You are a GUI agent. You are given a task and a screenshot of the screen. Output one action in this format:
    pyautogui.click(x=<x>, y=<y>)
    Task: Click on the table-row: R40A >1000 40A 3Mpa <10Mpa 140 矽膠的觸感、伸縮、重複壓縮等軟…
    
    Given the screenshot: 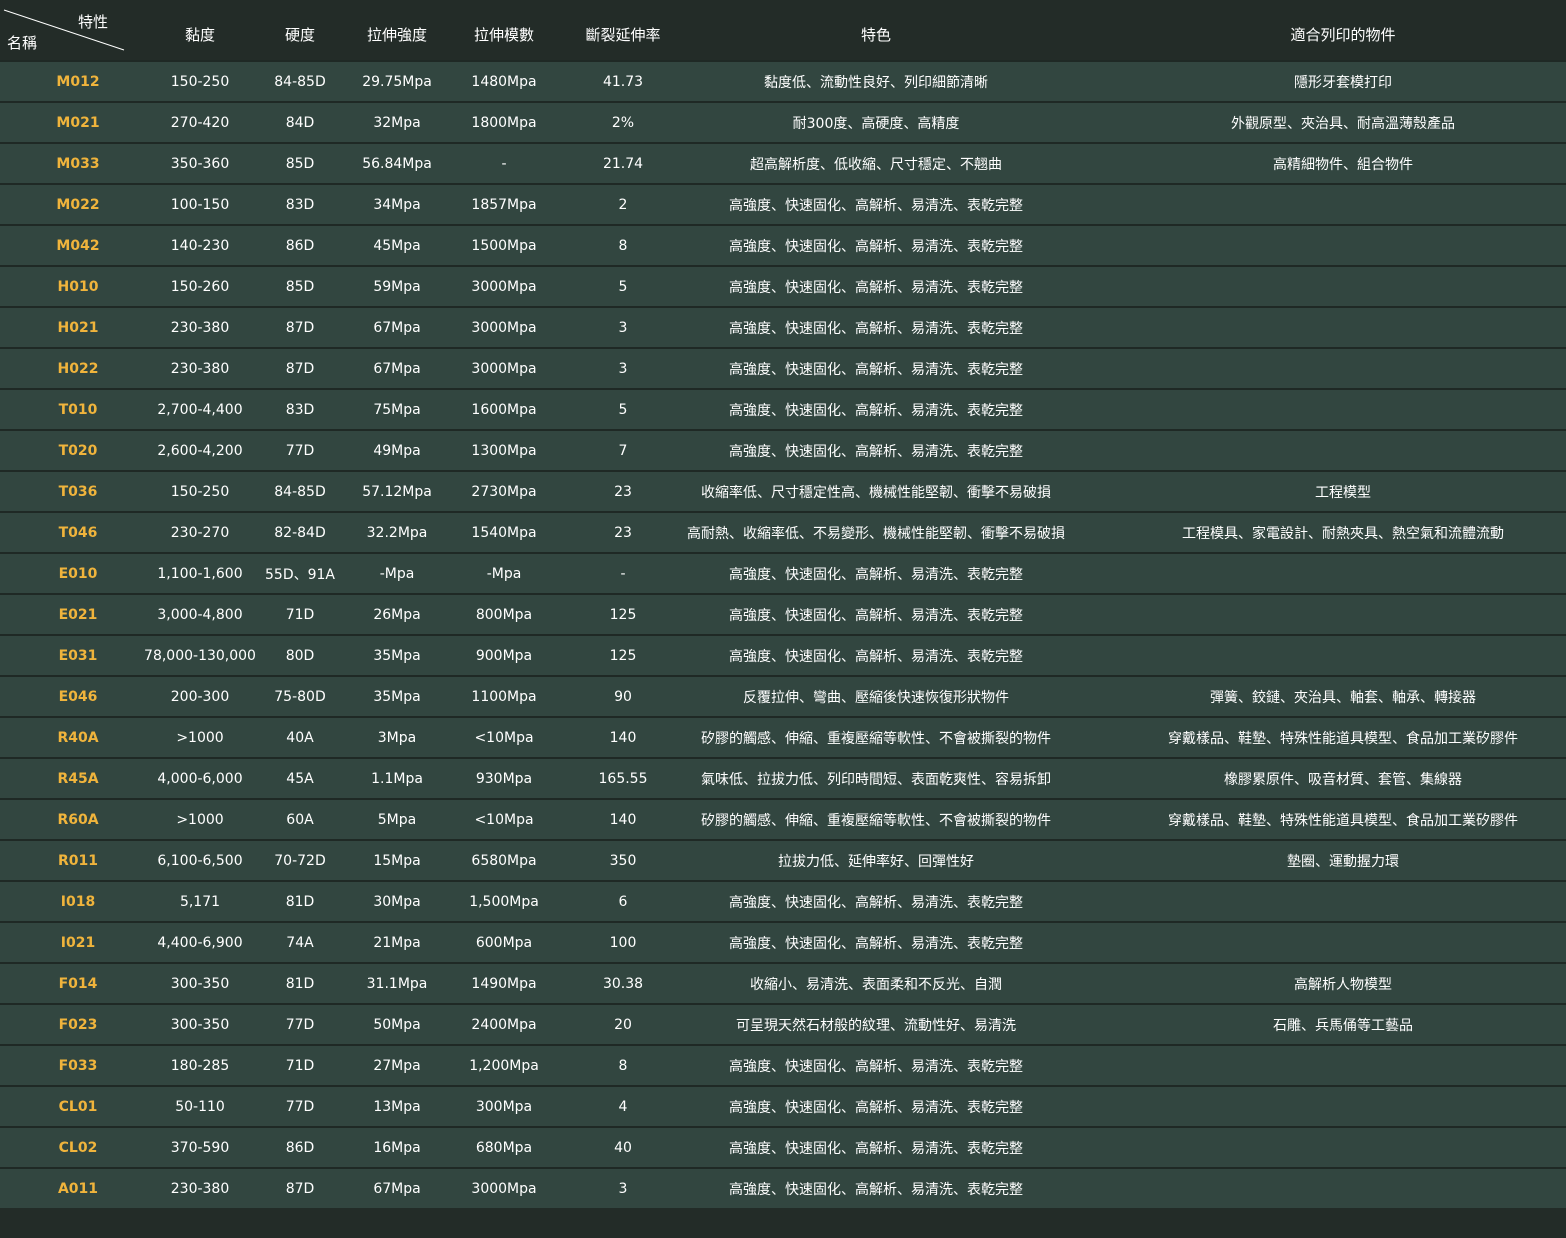 What is the action you would take?
    pyautogui.click(x=783, y=736)
    